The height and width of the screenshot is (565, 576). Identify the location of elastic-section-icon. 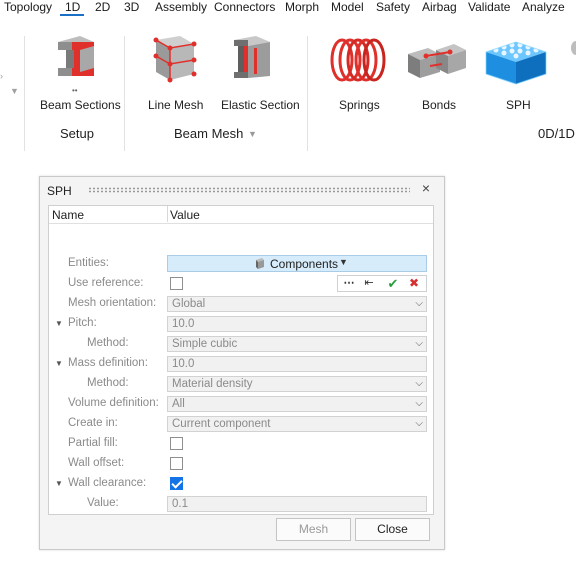
(252, 58).